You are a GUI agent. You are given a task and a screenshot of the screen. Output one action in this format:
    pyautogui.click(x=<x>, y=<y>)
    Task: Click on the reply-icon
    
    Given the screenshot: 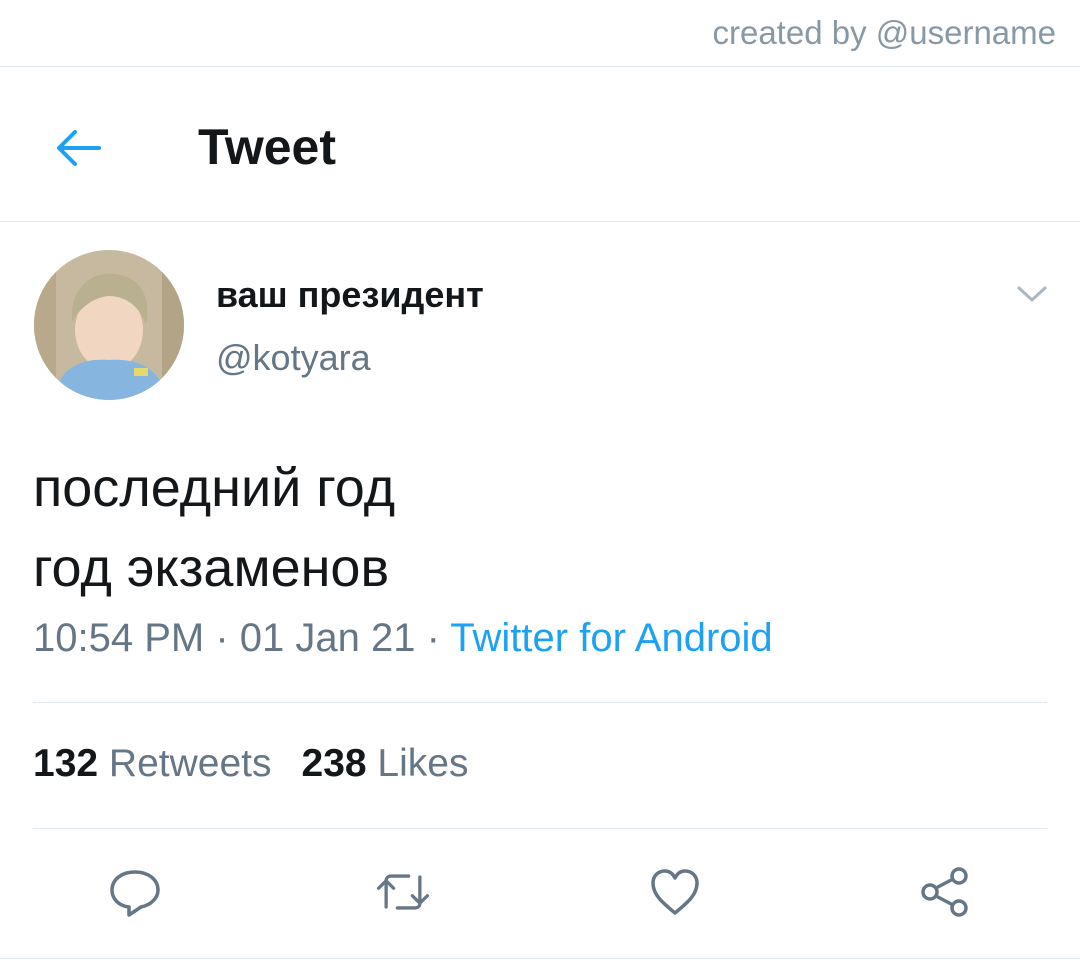 What is the action you would take?
    pyautogui.click(x=135, y=893)
    